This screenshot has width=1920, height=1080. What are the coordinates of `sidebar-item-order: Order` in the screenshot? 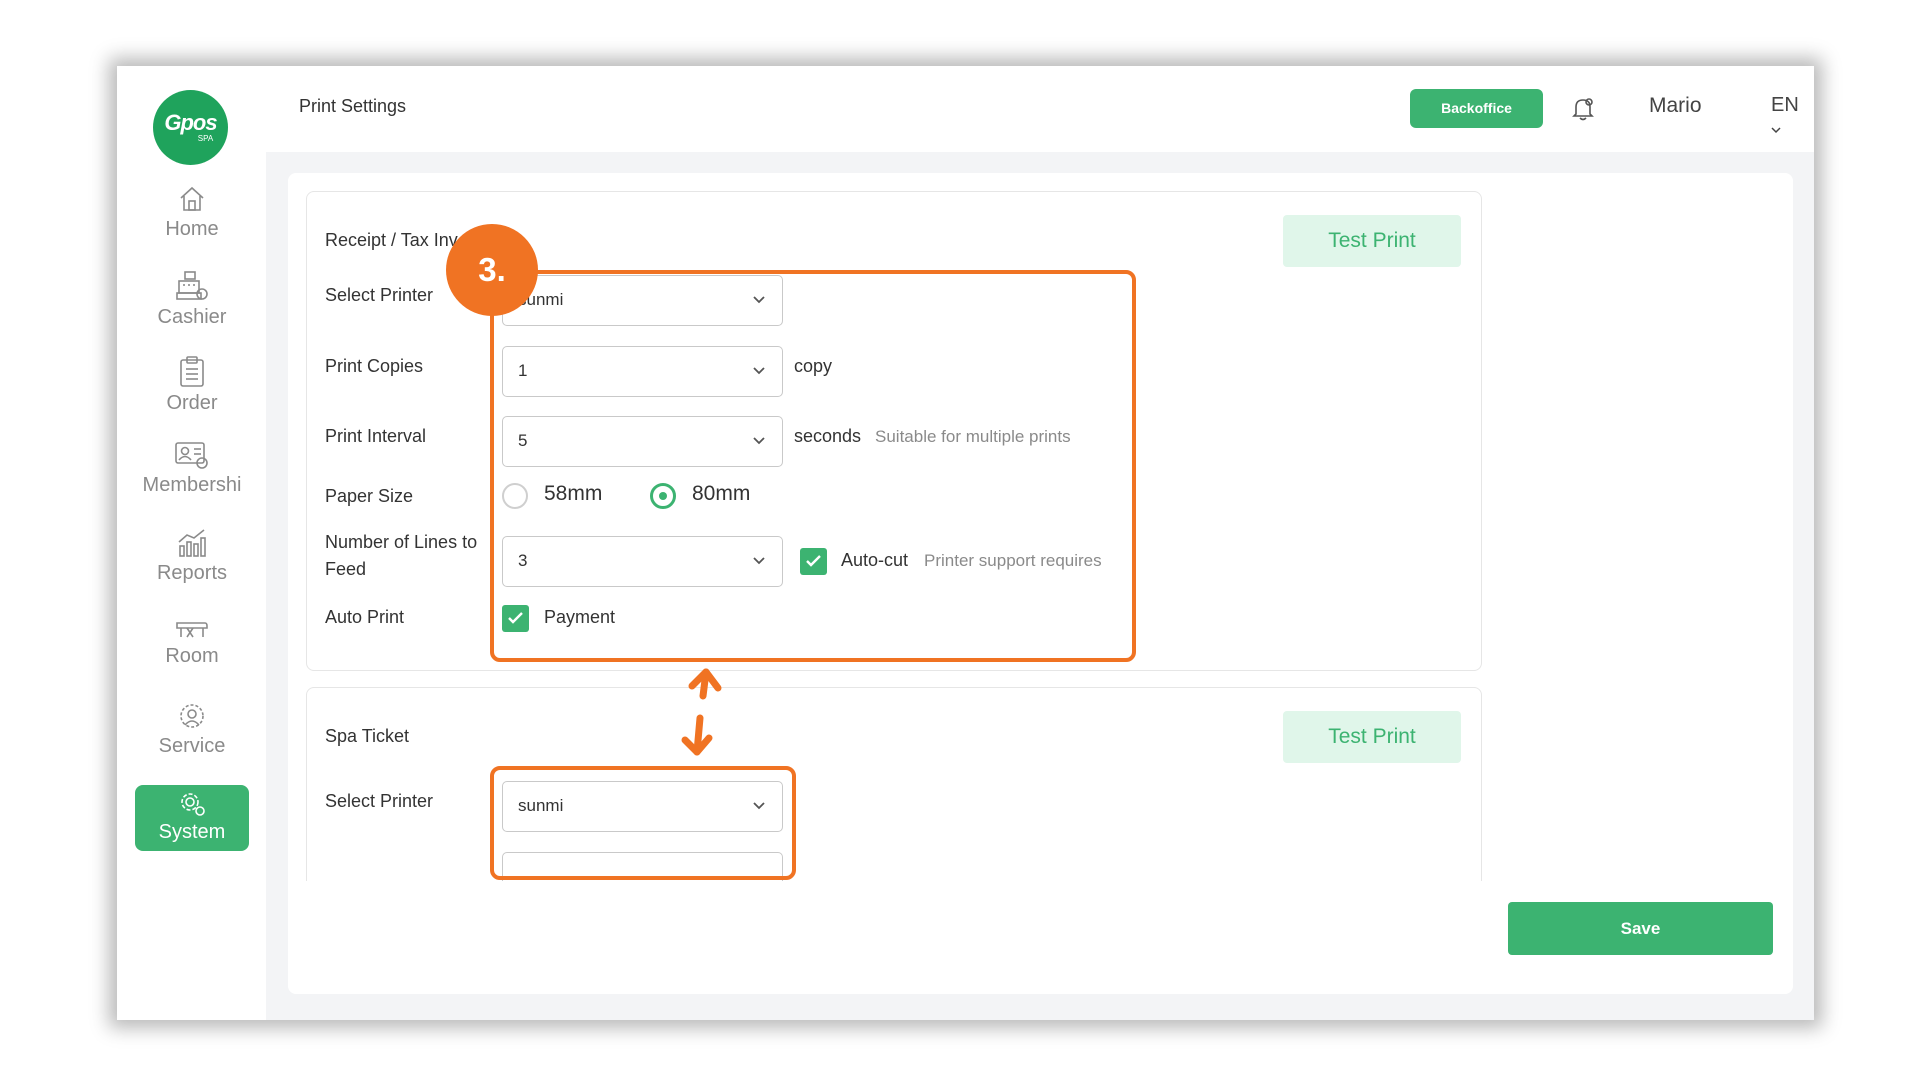 It's located at (192, 389).